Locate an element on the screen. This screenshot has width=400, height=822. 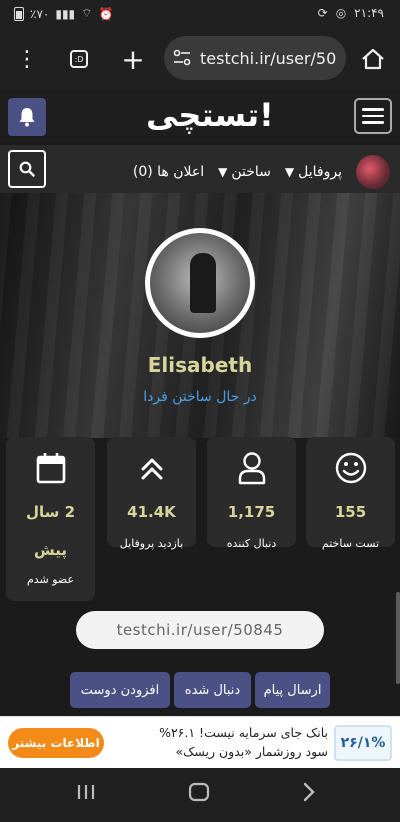
profile-username: Elisabeth is located at coordinates (200, 365).